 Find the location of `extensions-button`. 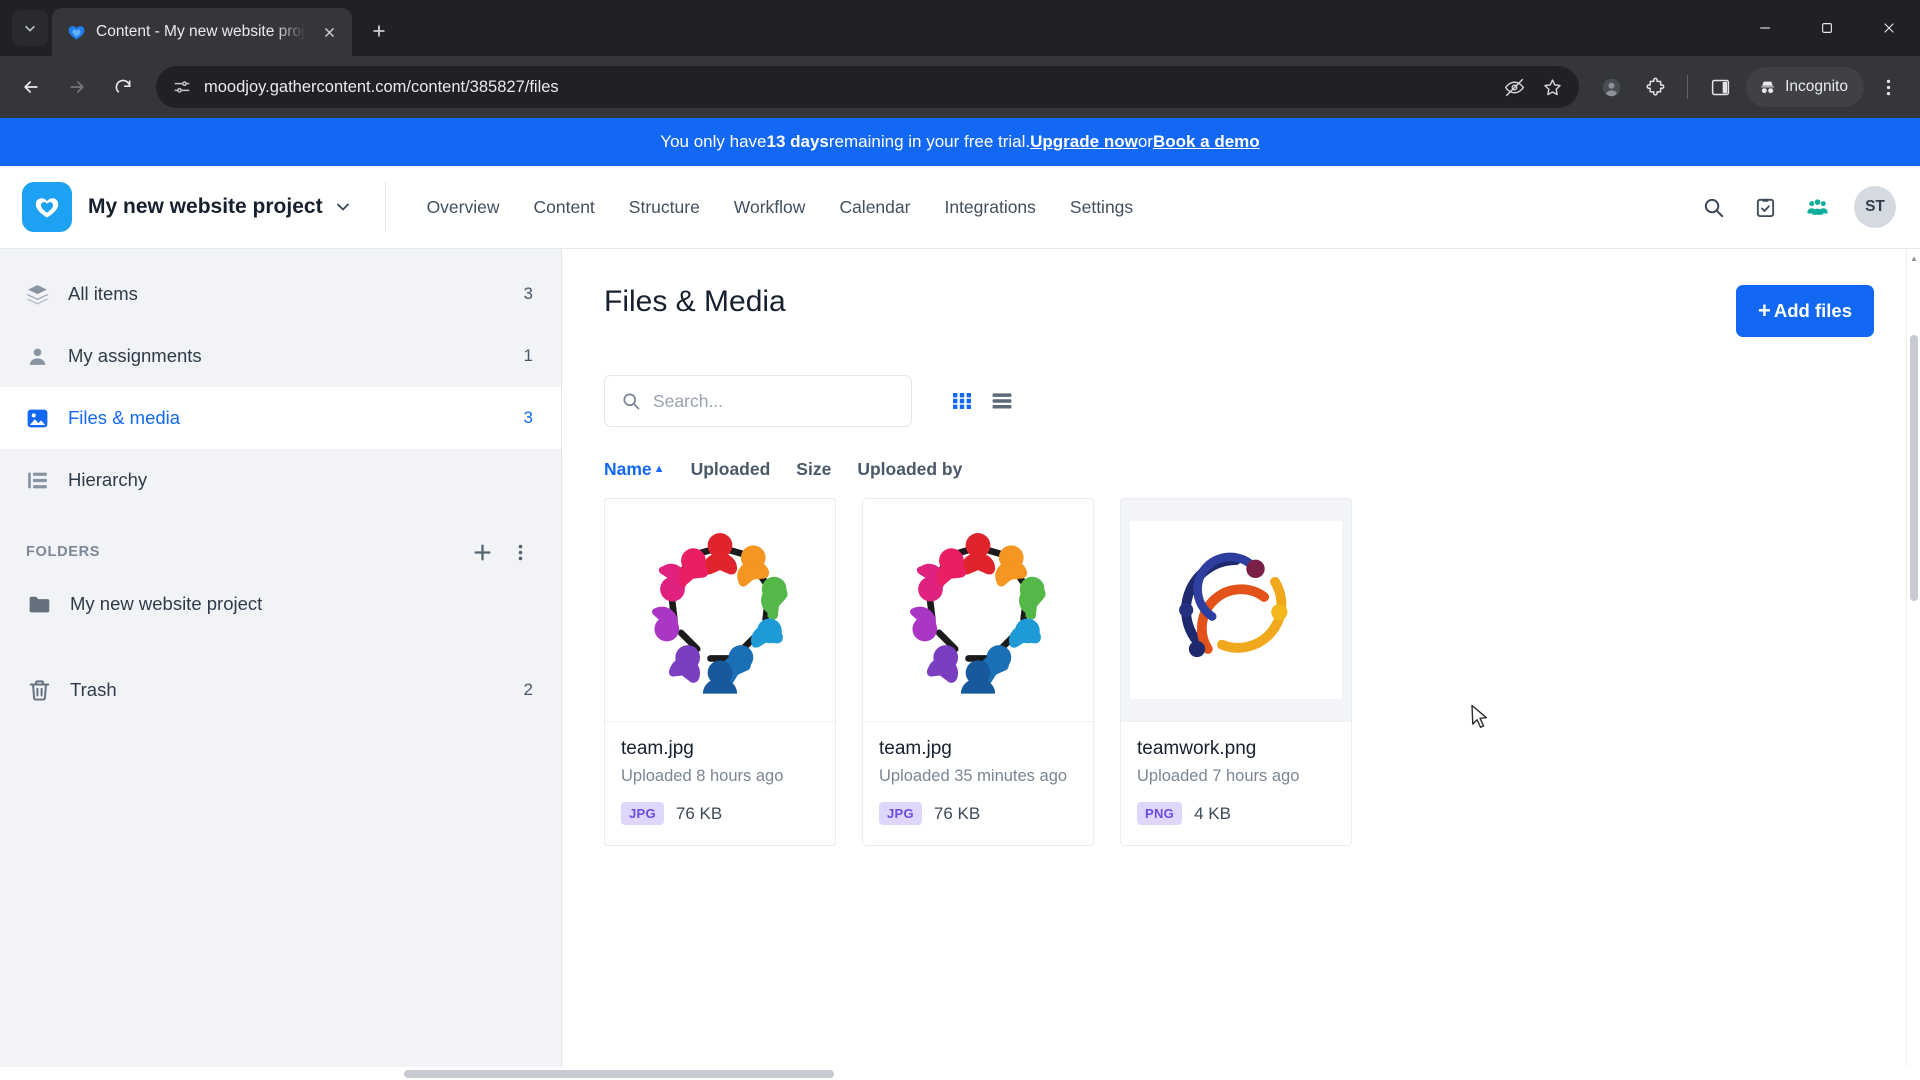

extensions-button is located at coordinates (1655, 87).